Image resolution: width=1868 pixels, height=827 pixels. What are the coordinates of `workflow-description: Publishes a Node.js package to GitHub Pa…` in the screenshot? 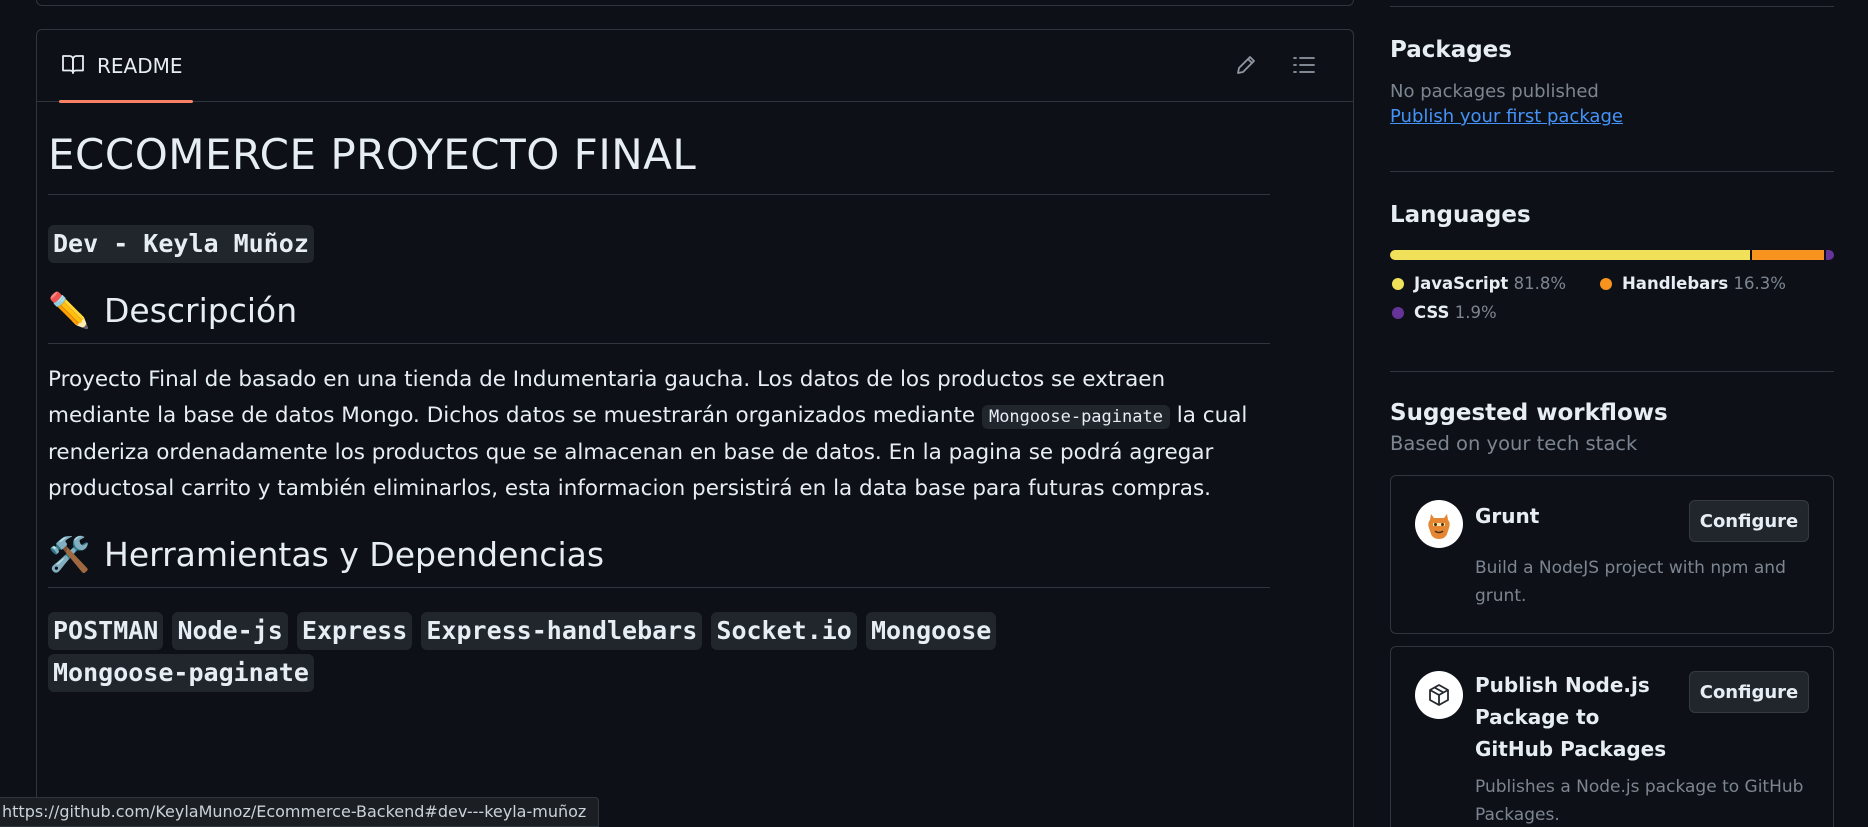 It's located at (1639, 801).